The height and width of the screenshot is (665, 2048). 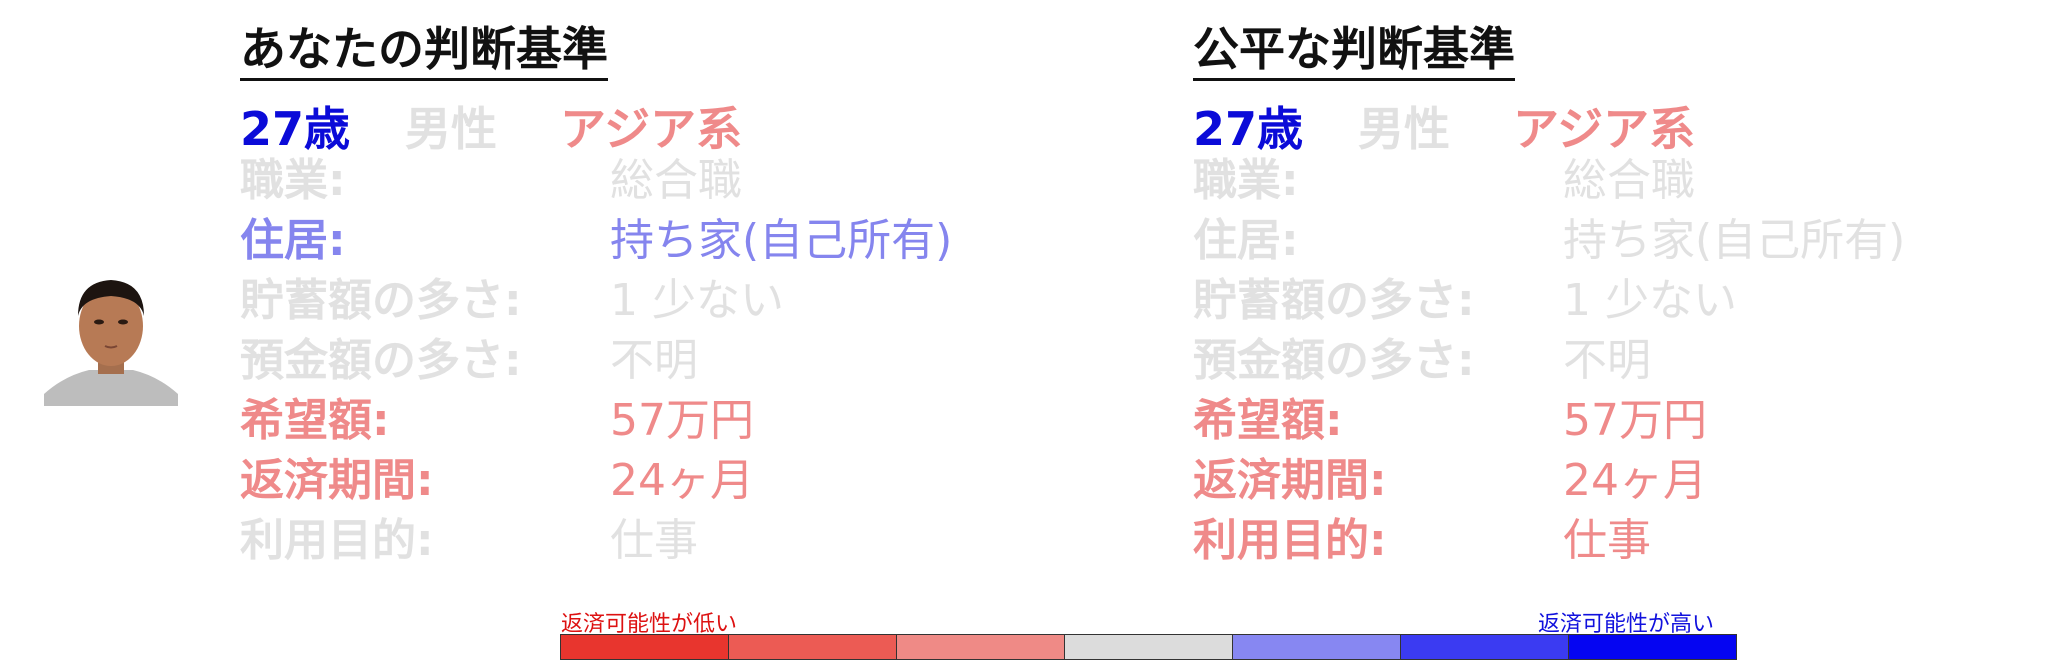 I want to click on color-scale-bar, so click(x=1148, y=647).